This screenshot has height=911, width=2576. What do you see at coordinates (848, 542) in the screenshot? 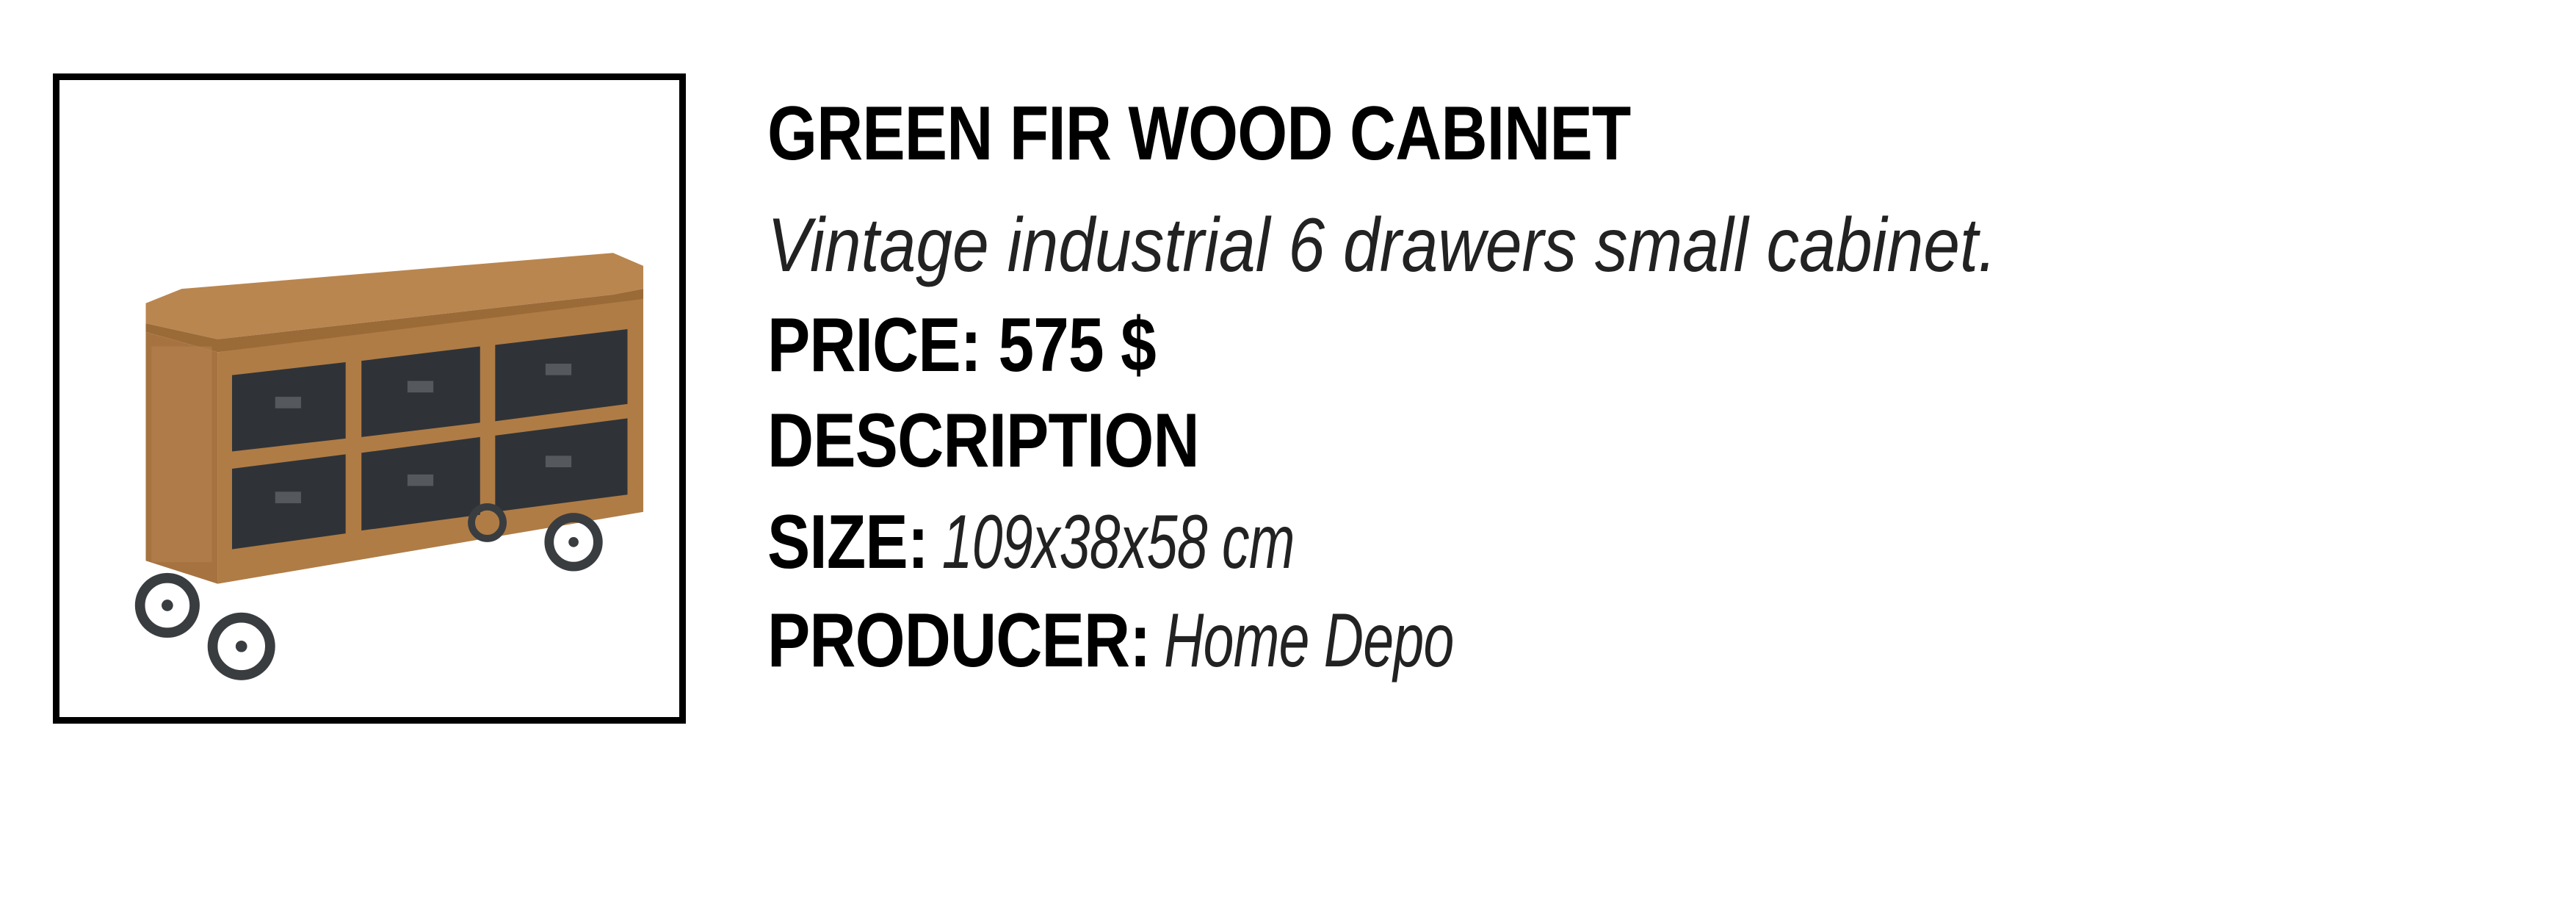
I see `size-label: SIZE:` at bounding box center [848, 542].